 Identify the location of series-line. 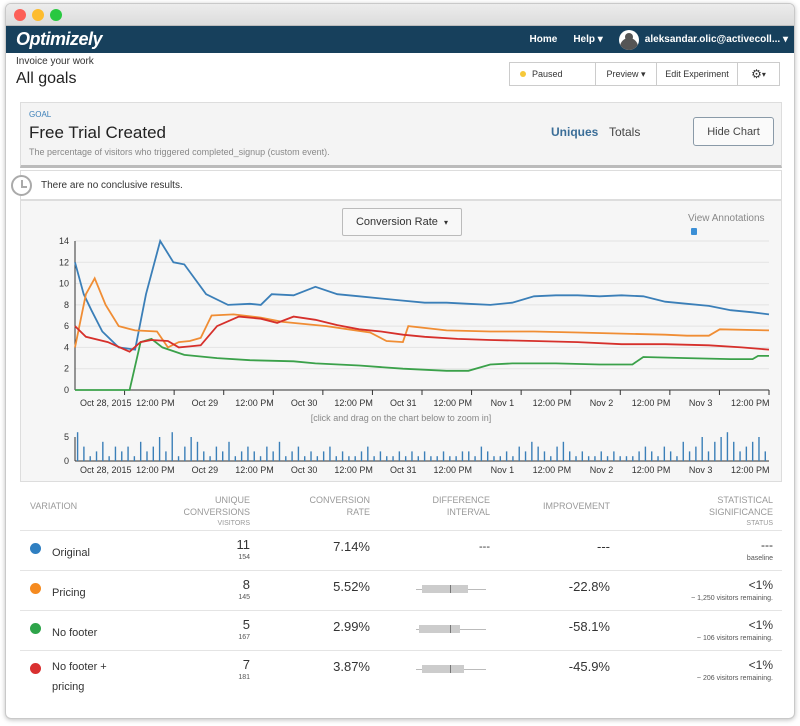
(422, 294).